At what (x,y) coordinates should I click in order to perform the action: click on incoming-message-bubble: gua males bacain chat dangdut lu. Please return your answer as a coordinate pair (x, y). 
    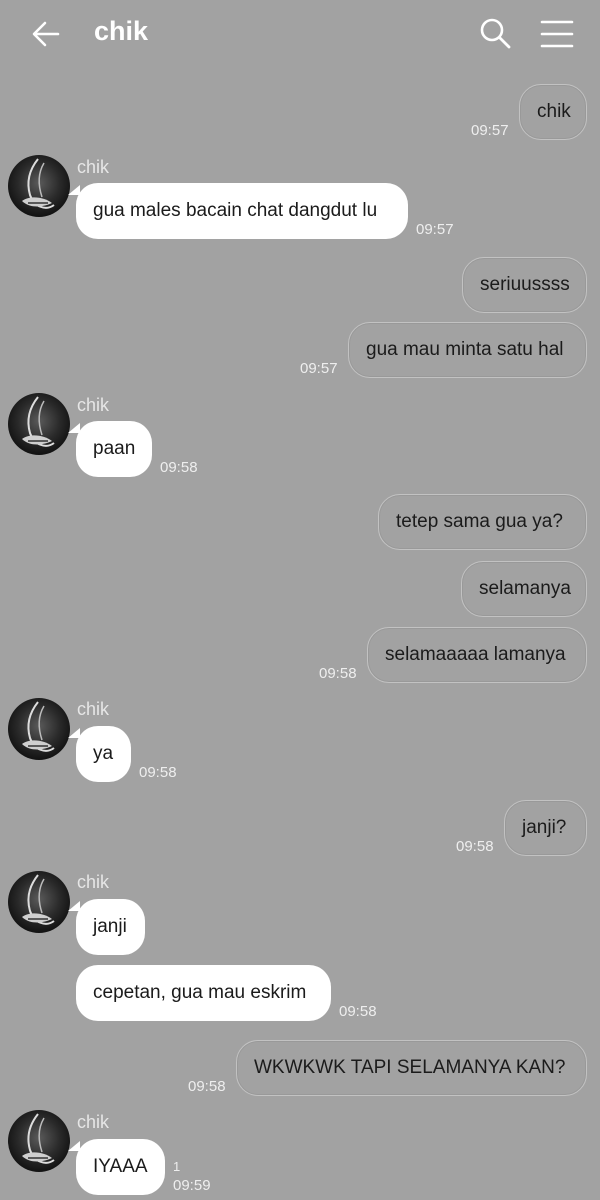
    Looking at the image, I should click on (242, 211).